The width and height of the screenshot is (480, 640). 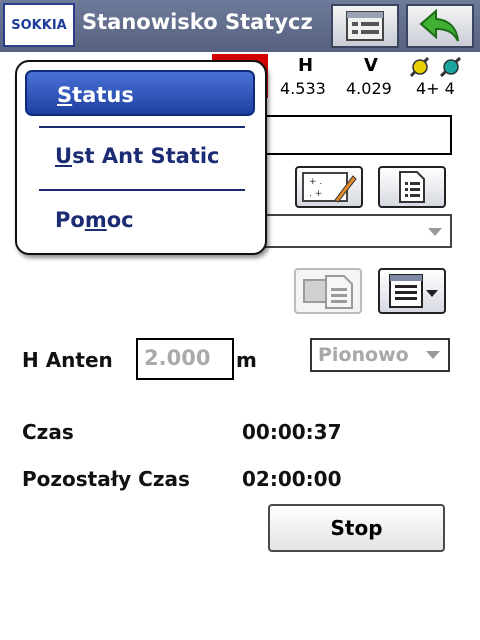 What do you see at coordinates (306, 65) in the screenshot?
I see `h-label: H` at bounding box center [306, 65].